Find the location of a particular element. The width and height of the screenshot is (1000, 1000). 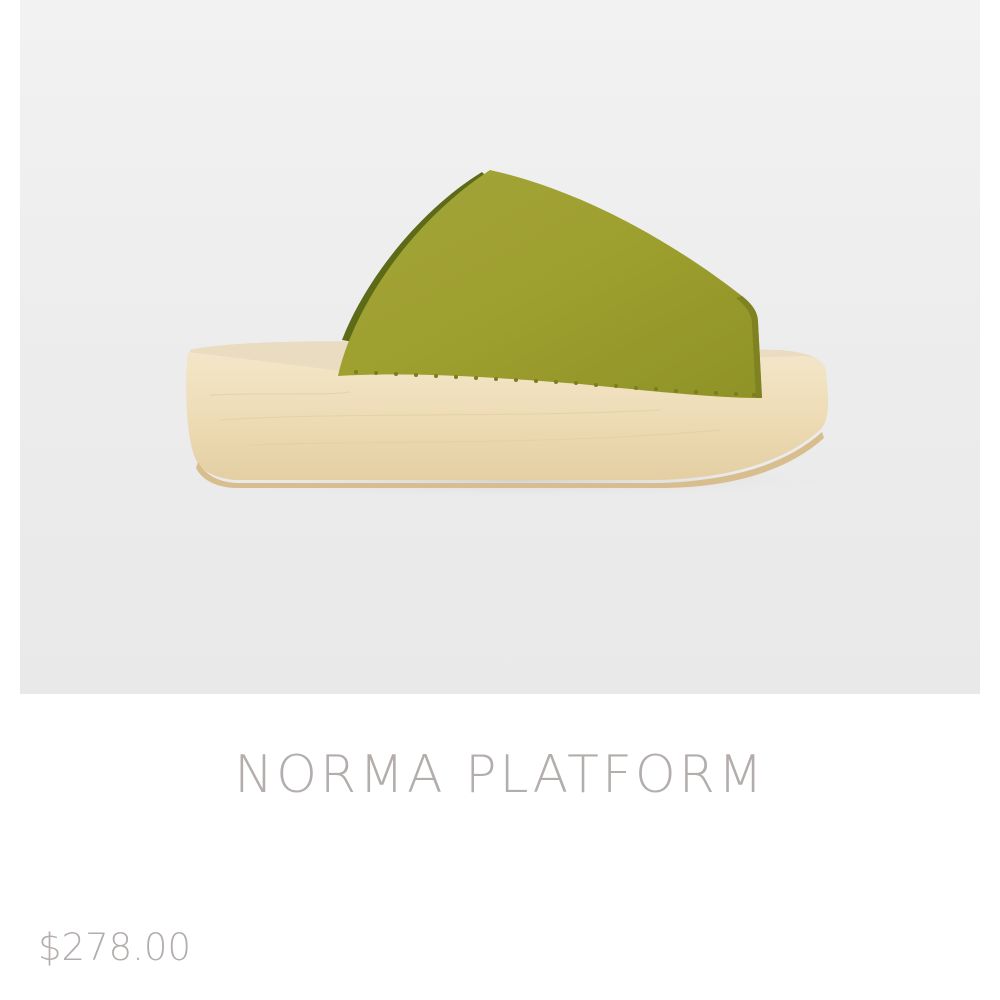

leather-upper is located at coordinates (550, 284).